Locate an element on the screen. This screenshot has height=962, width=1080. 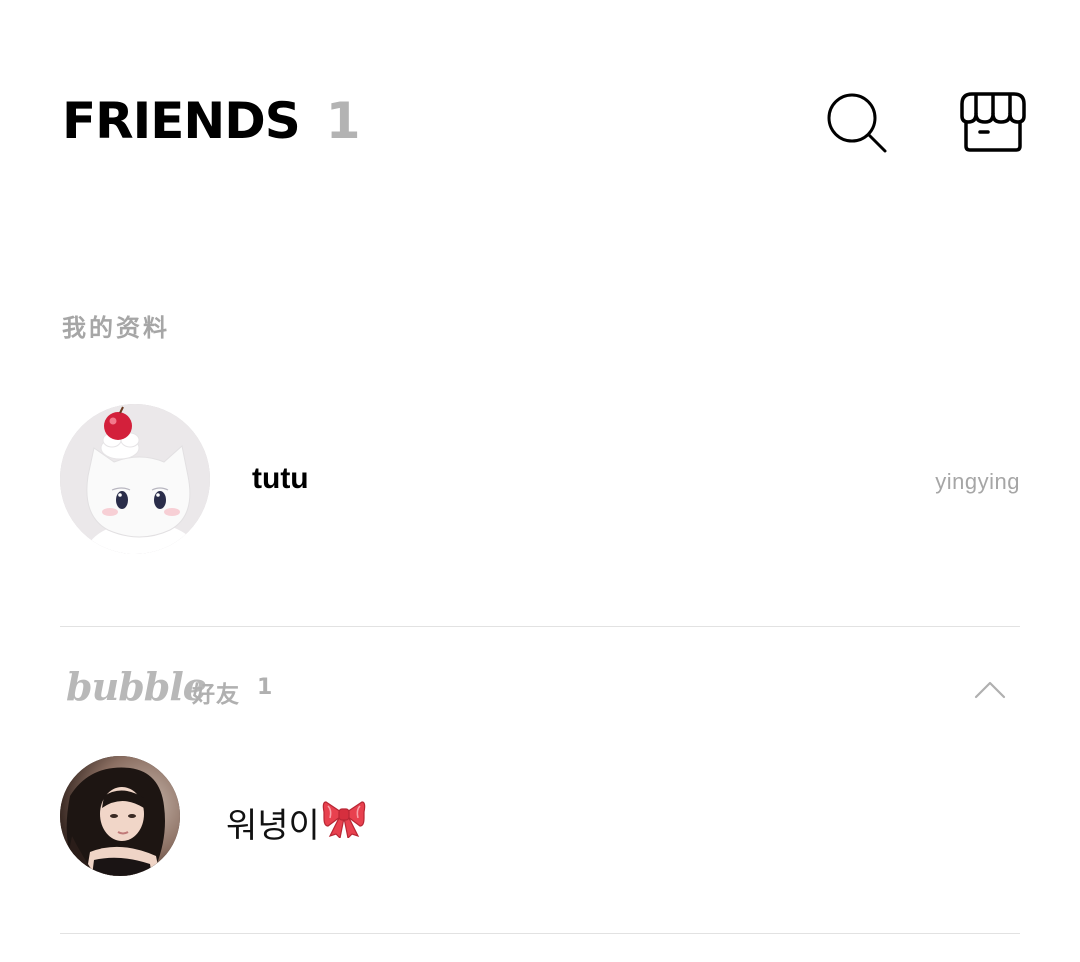
my-status-message: yingying is located at coordinates (977, 481).